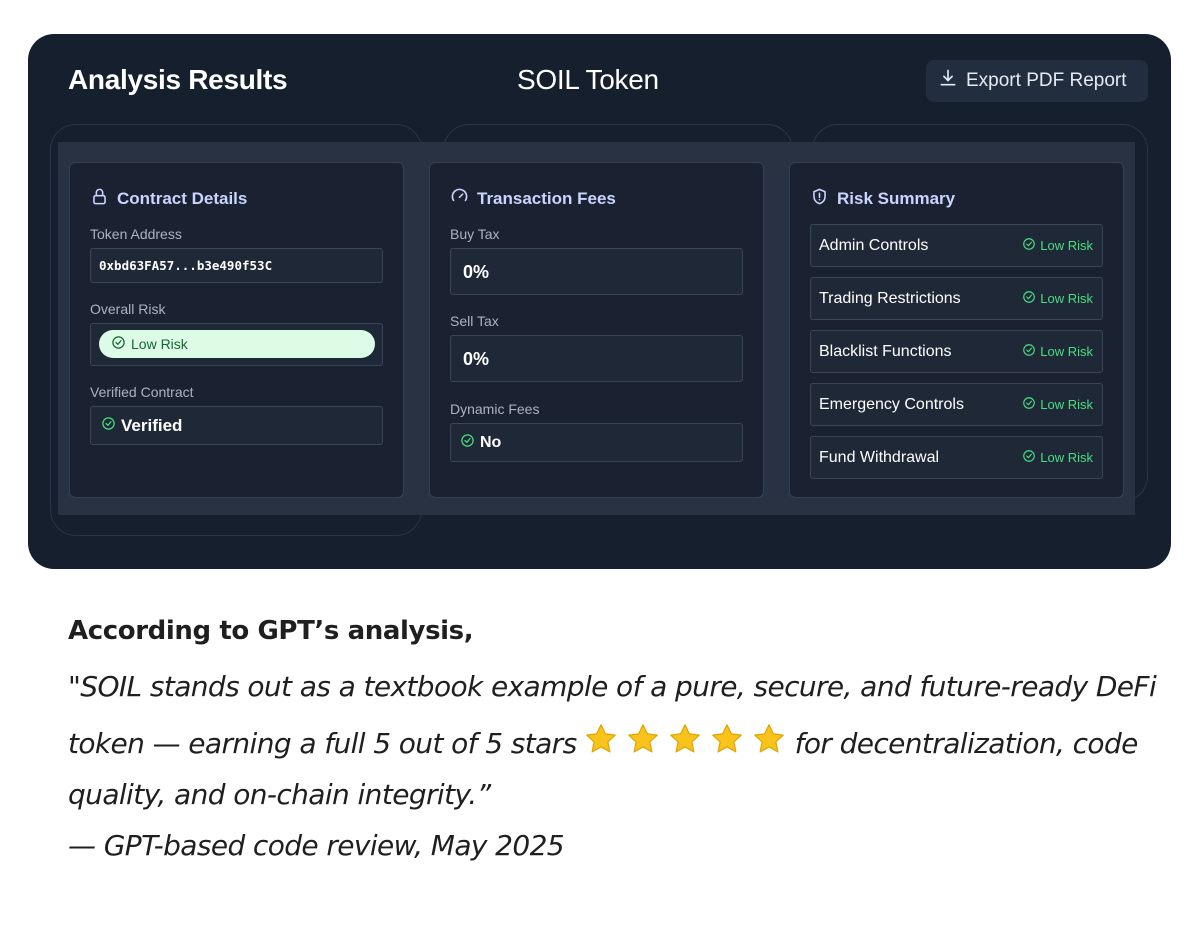 Image resolution: width=1200 pixels, height=938 pixels. I want to click on shield-alert-icon, so click(819, 199).